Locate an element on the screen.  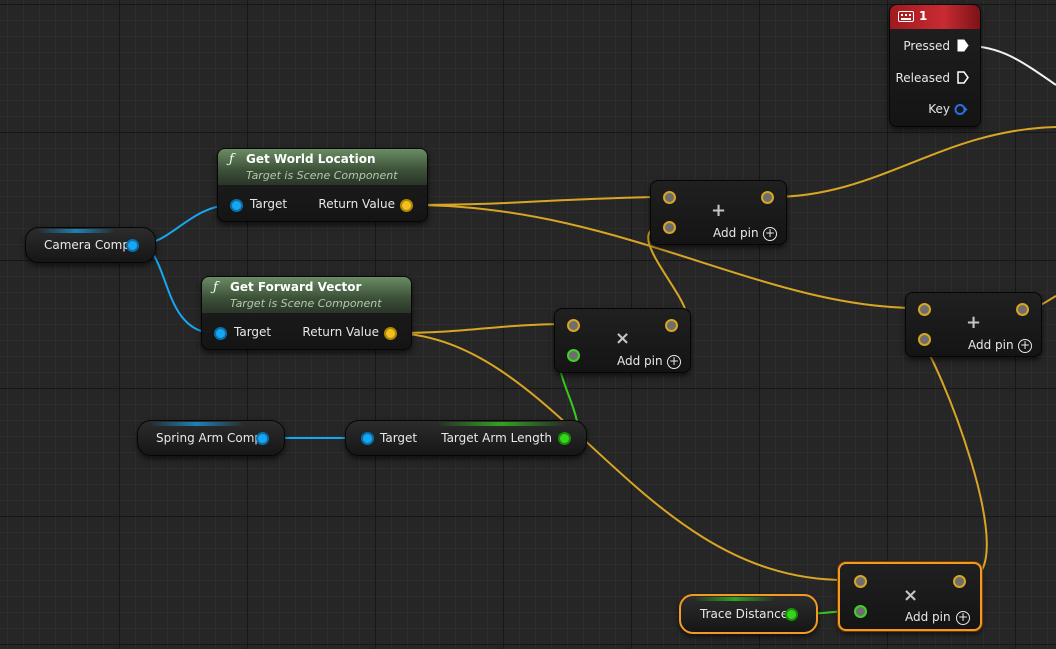
variable-label: Trace Distance is located at coordinates (744, 614).